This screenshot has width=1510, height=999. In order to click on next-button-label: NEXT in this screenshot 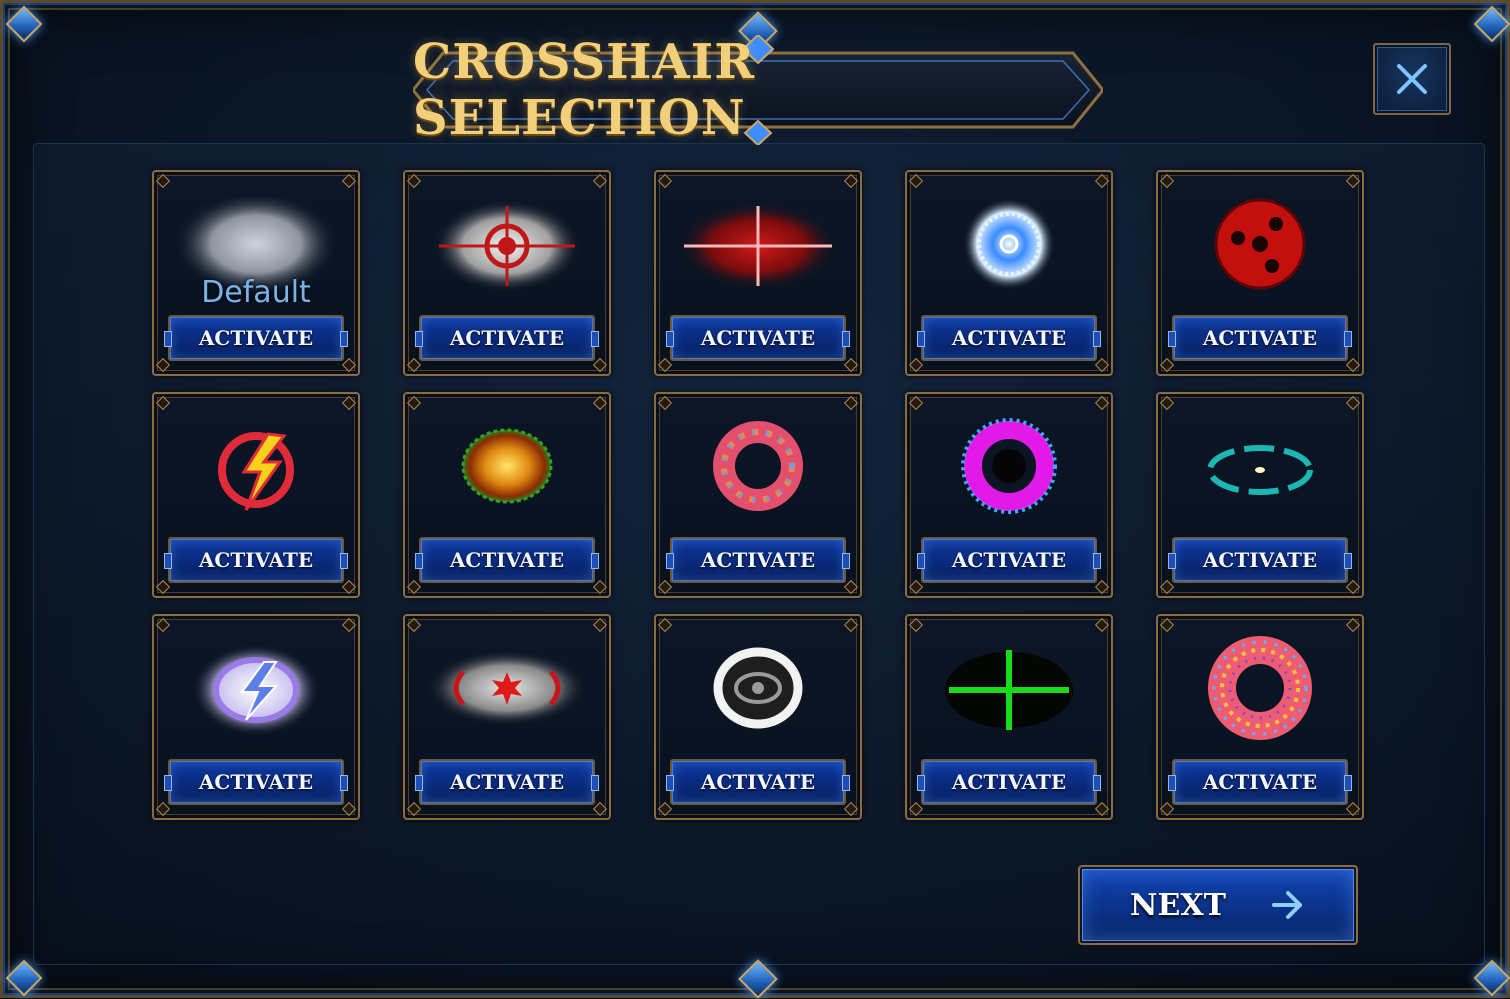, I will do `click(1178, 905)`.